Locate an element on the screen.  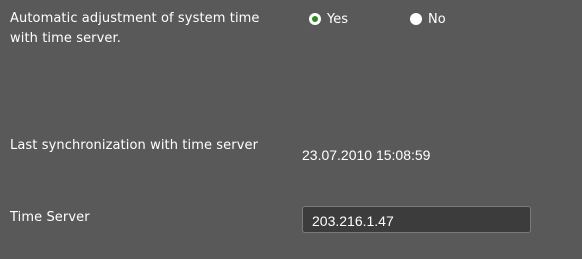
time-server-label: Time Server is located at coordinates (50, 217).